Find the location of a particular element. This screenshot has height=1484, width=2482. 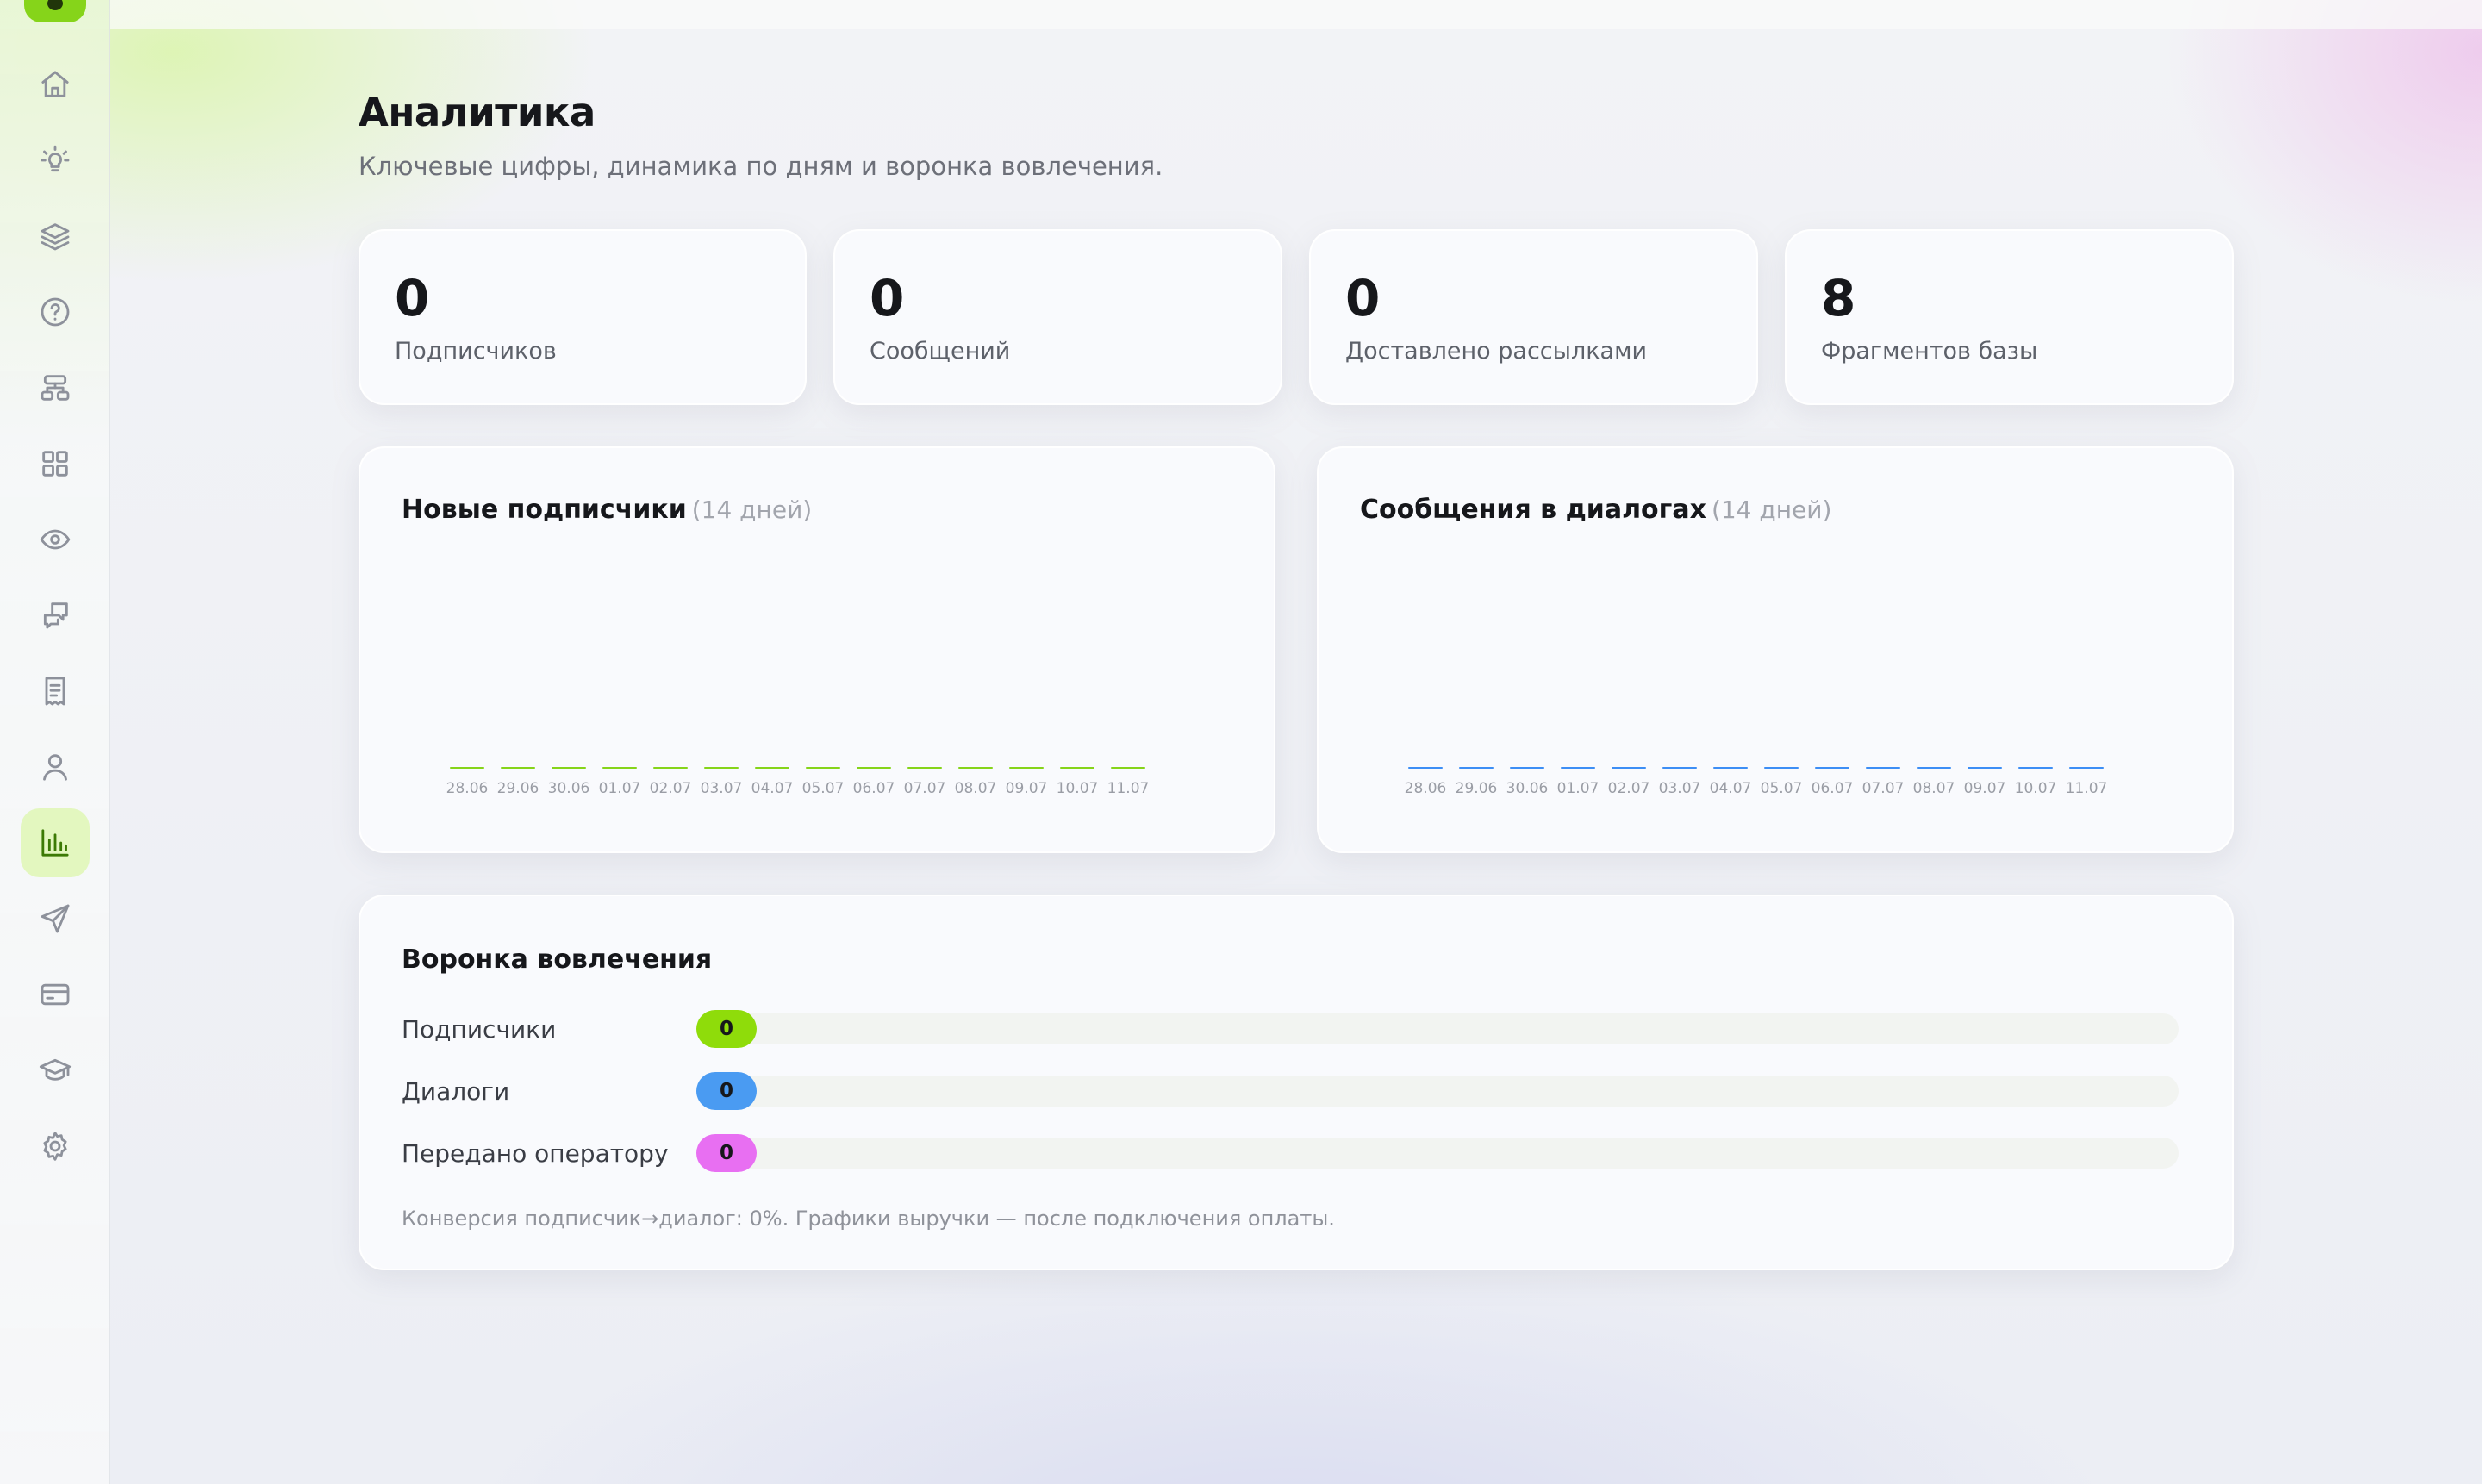

credit-card-icon is located at coordinates (55, 994).